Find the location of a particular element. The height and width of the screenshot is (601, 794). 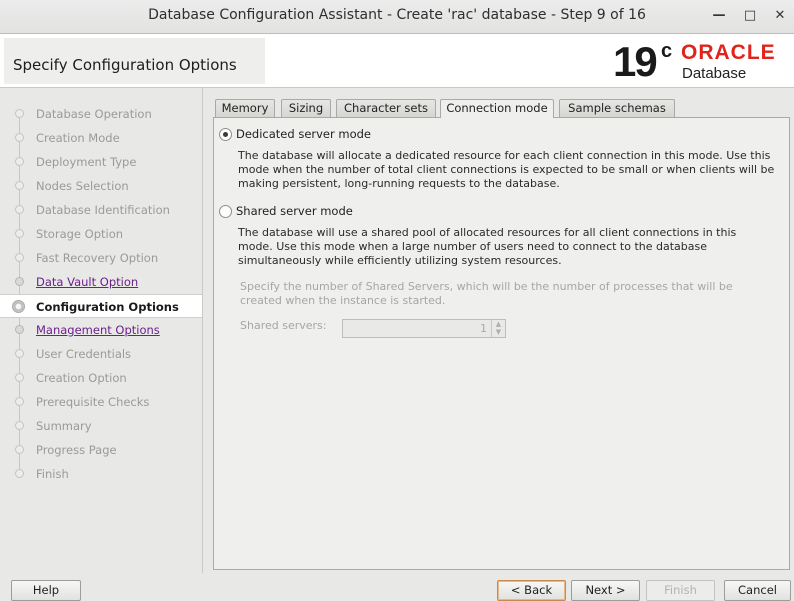

step-database-operation: Database Operation is located at coordinates (101, 114).